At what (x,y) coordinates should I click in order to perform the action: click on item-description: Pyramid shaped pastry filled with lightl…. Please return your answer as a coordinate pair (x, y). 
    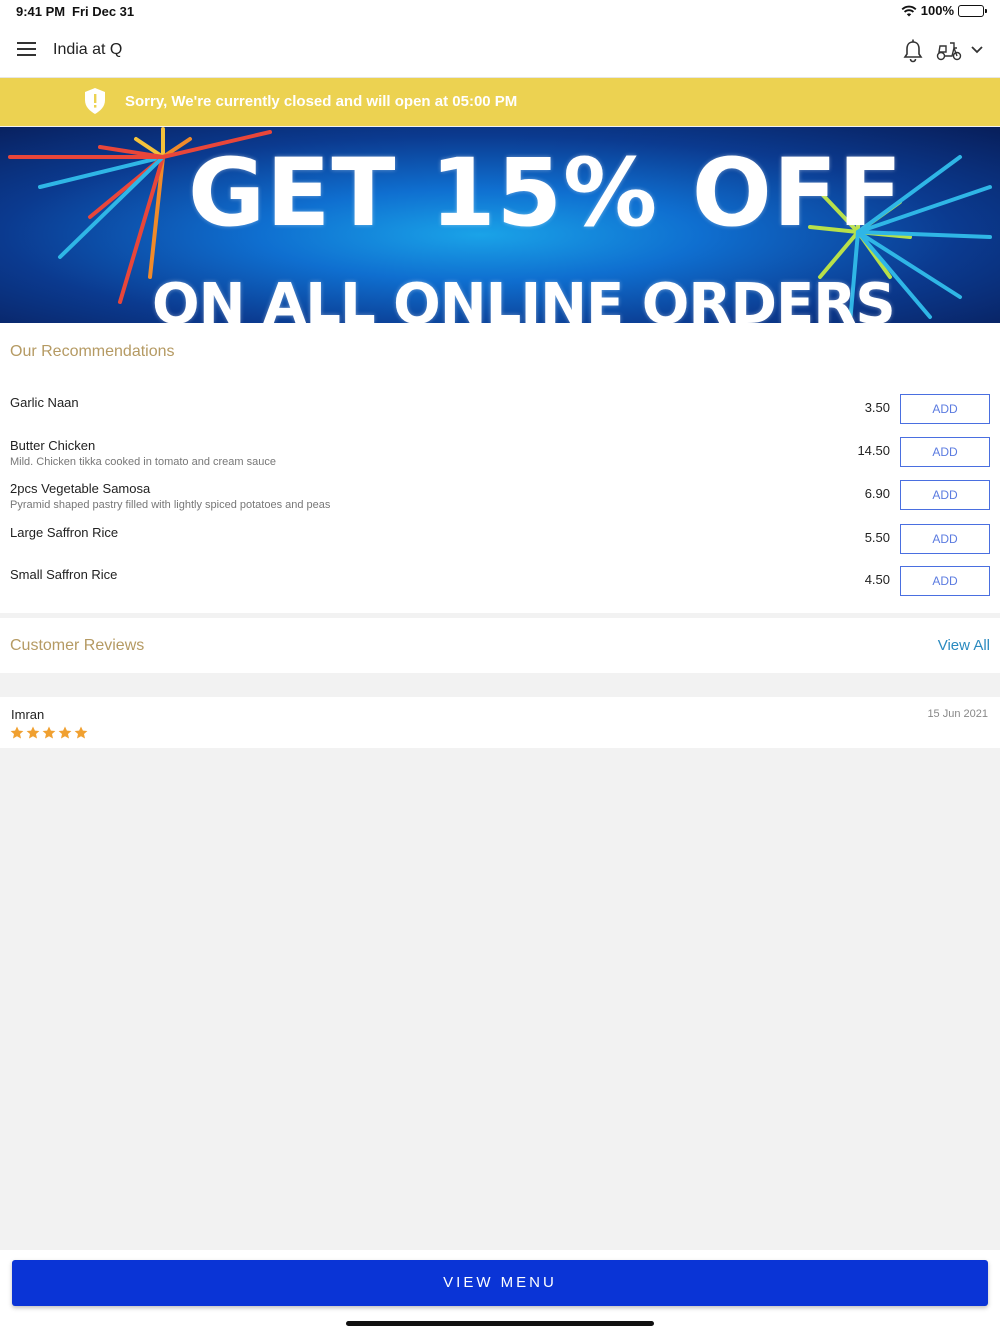
    Looking at the image, I should click on (170, 505).